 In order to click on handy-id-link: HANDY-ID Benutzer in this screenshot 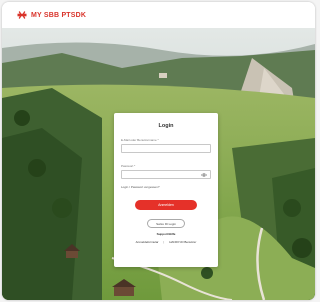, I will do `click(182, 242)`.